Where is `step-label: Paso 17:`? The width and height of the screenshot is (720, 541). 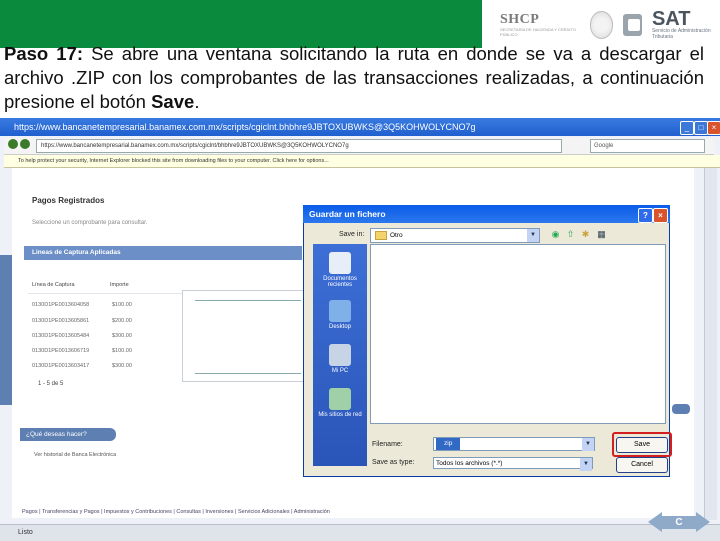
step-label: Paso 17: is located at coordinates (44, 53).